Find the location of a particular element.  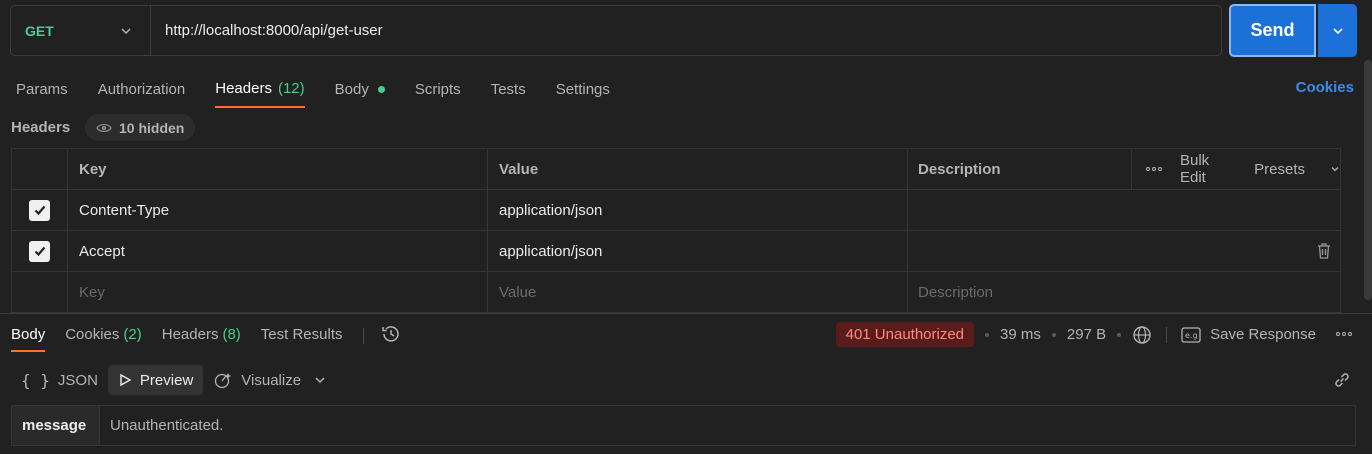

vertical-scrollbar is located at coordinates (1368, 180).